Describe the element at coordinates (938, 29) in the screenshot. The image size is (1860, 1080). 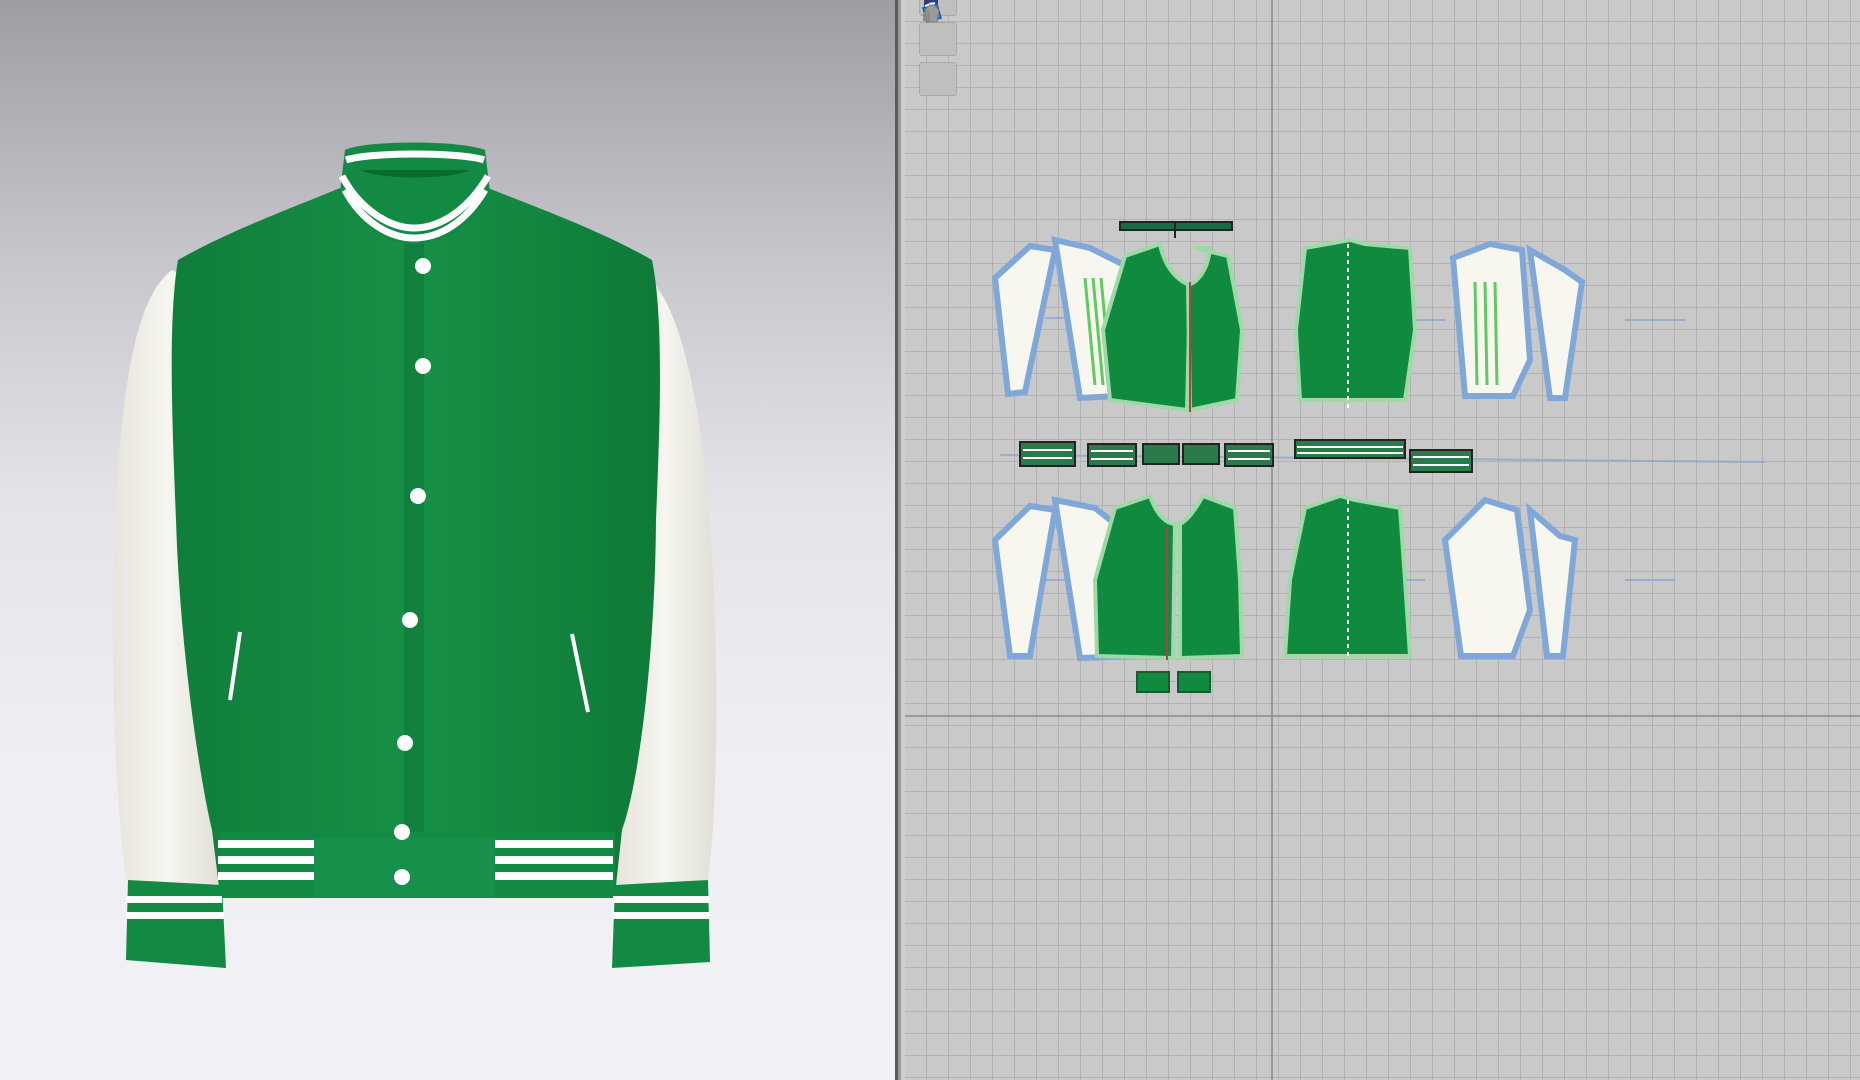
I see `texture-surface-icon` at that location.